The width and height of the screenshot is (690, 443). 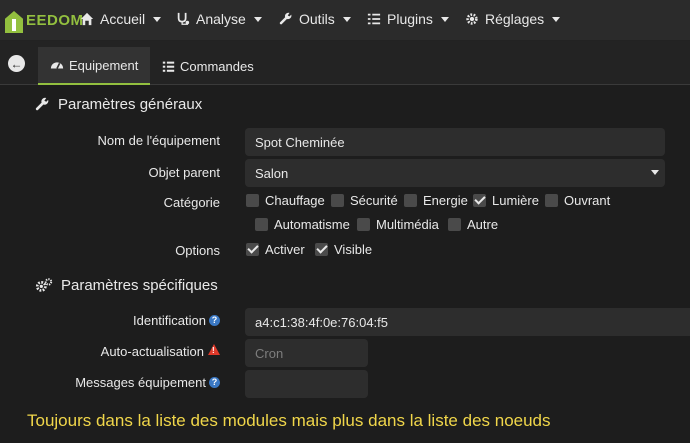 I want to click on equipment-tabs: ← Equipement Commandes, so click(x=345, y=63).